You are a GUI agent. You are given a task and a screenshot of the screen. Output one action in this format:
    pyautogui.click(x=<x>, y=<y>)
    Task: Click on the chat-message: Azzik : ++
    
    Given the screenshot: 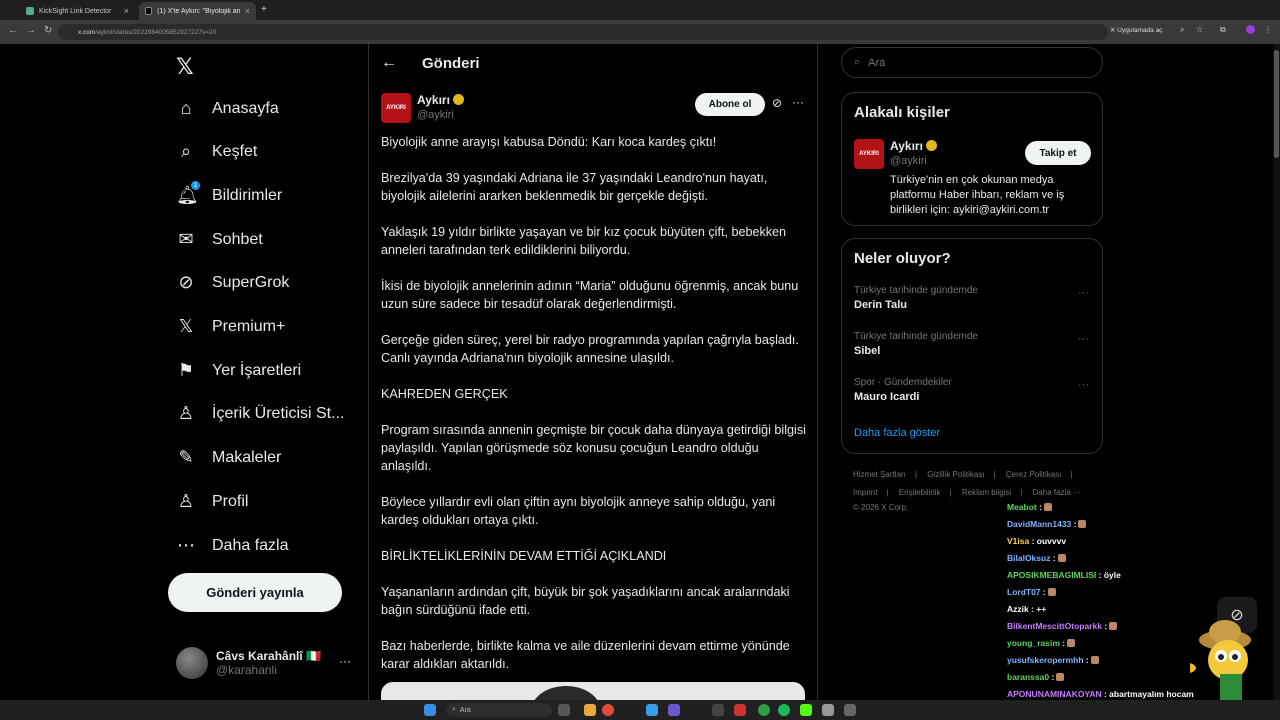 What is the action you would take?
    pyautogui.click(x=1026, y=609)
    